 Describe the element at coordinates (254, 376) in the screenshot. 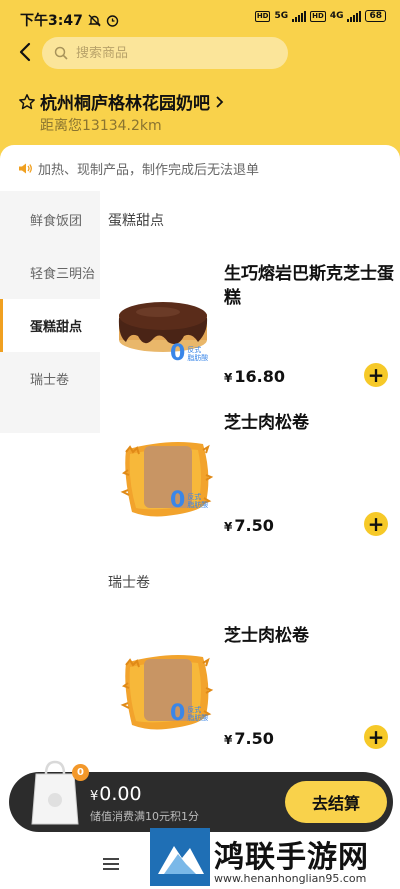

I see `product-price: ¥16.80` at that location.